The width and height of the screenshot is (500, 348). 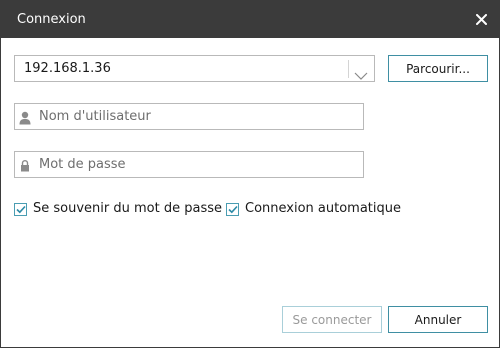 What do you see at coordinates (361, 74) in the screenshot?
I see `chevron-down-icon` at bounding box center [361, 74].